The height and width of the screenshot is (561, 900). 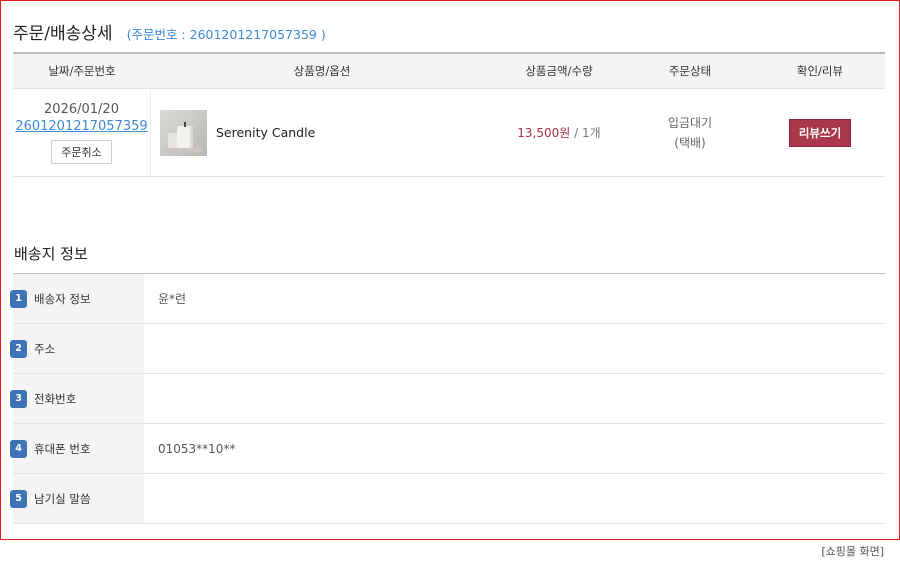 I want to click on cancel-order-button: 주문취소, so click(x=81, y=151).